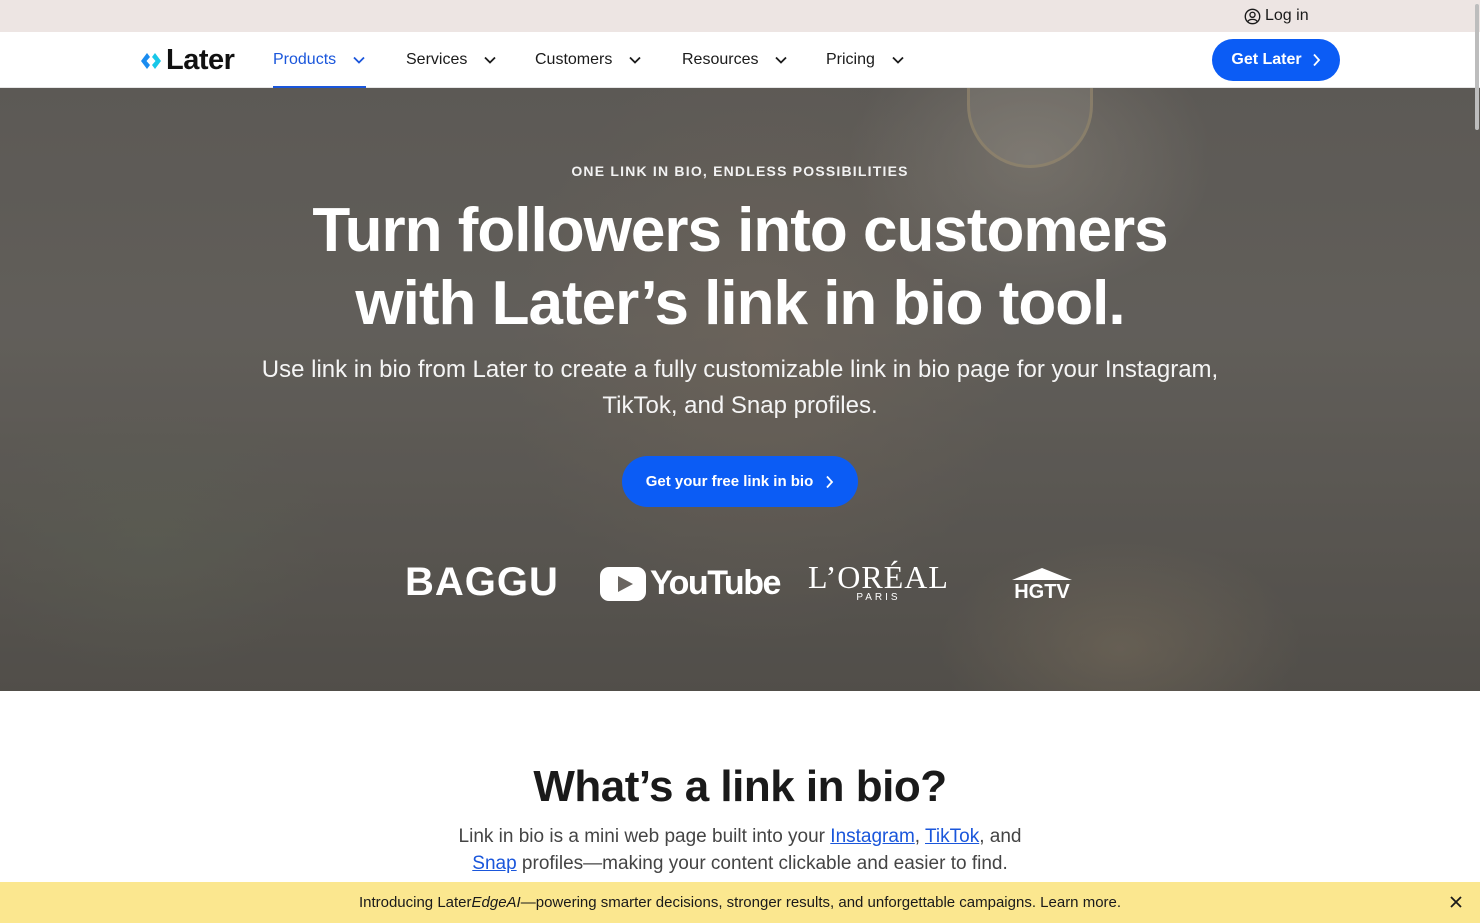  Describe the element at coordinates (574, 59) in the screenshot. I see `nav-customers-label: Customers` at that location.